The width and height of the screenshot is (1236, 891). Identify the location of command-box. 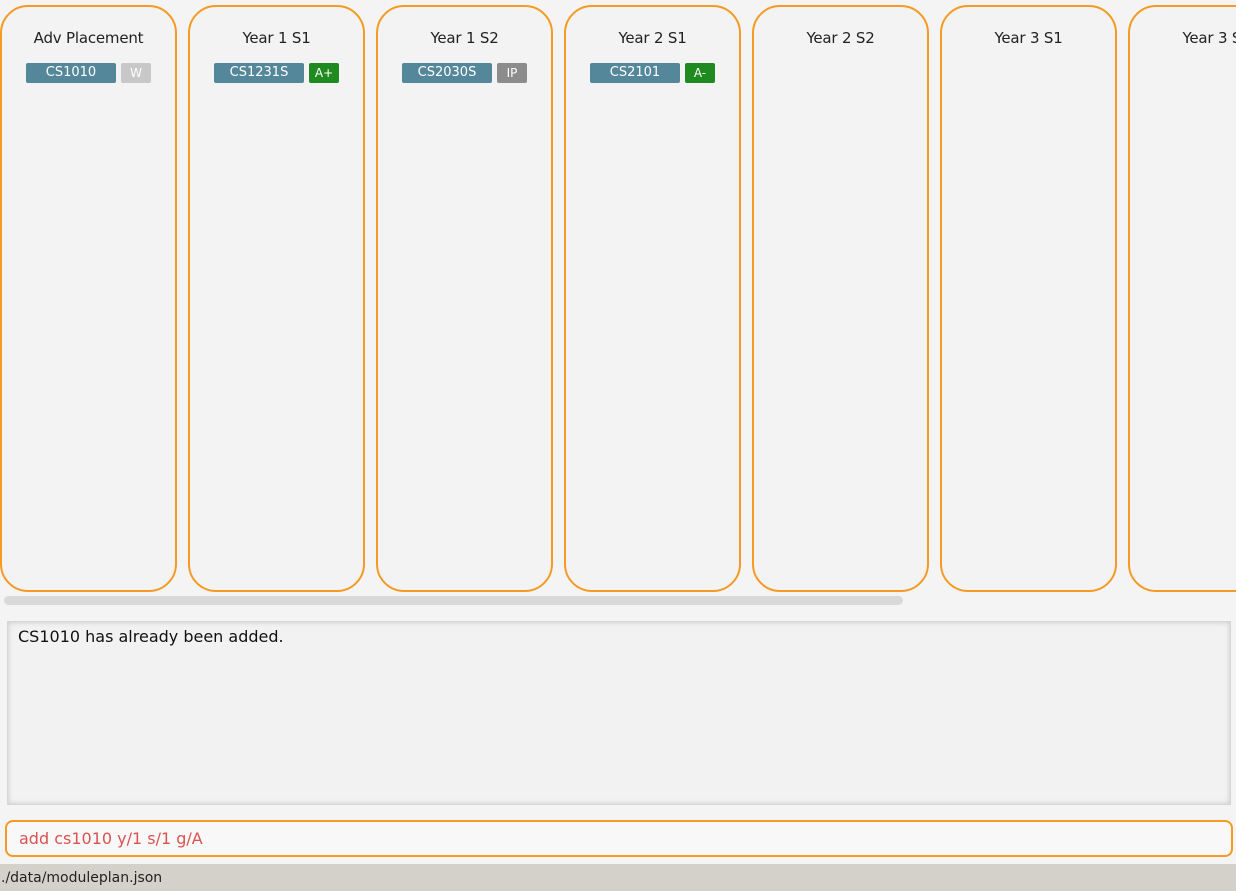
(619, 838).